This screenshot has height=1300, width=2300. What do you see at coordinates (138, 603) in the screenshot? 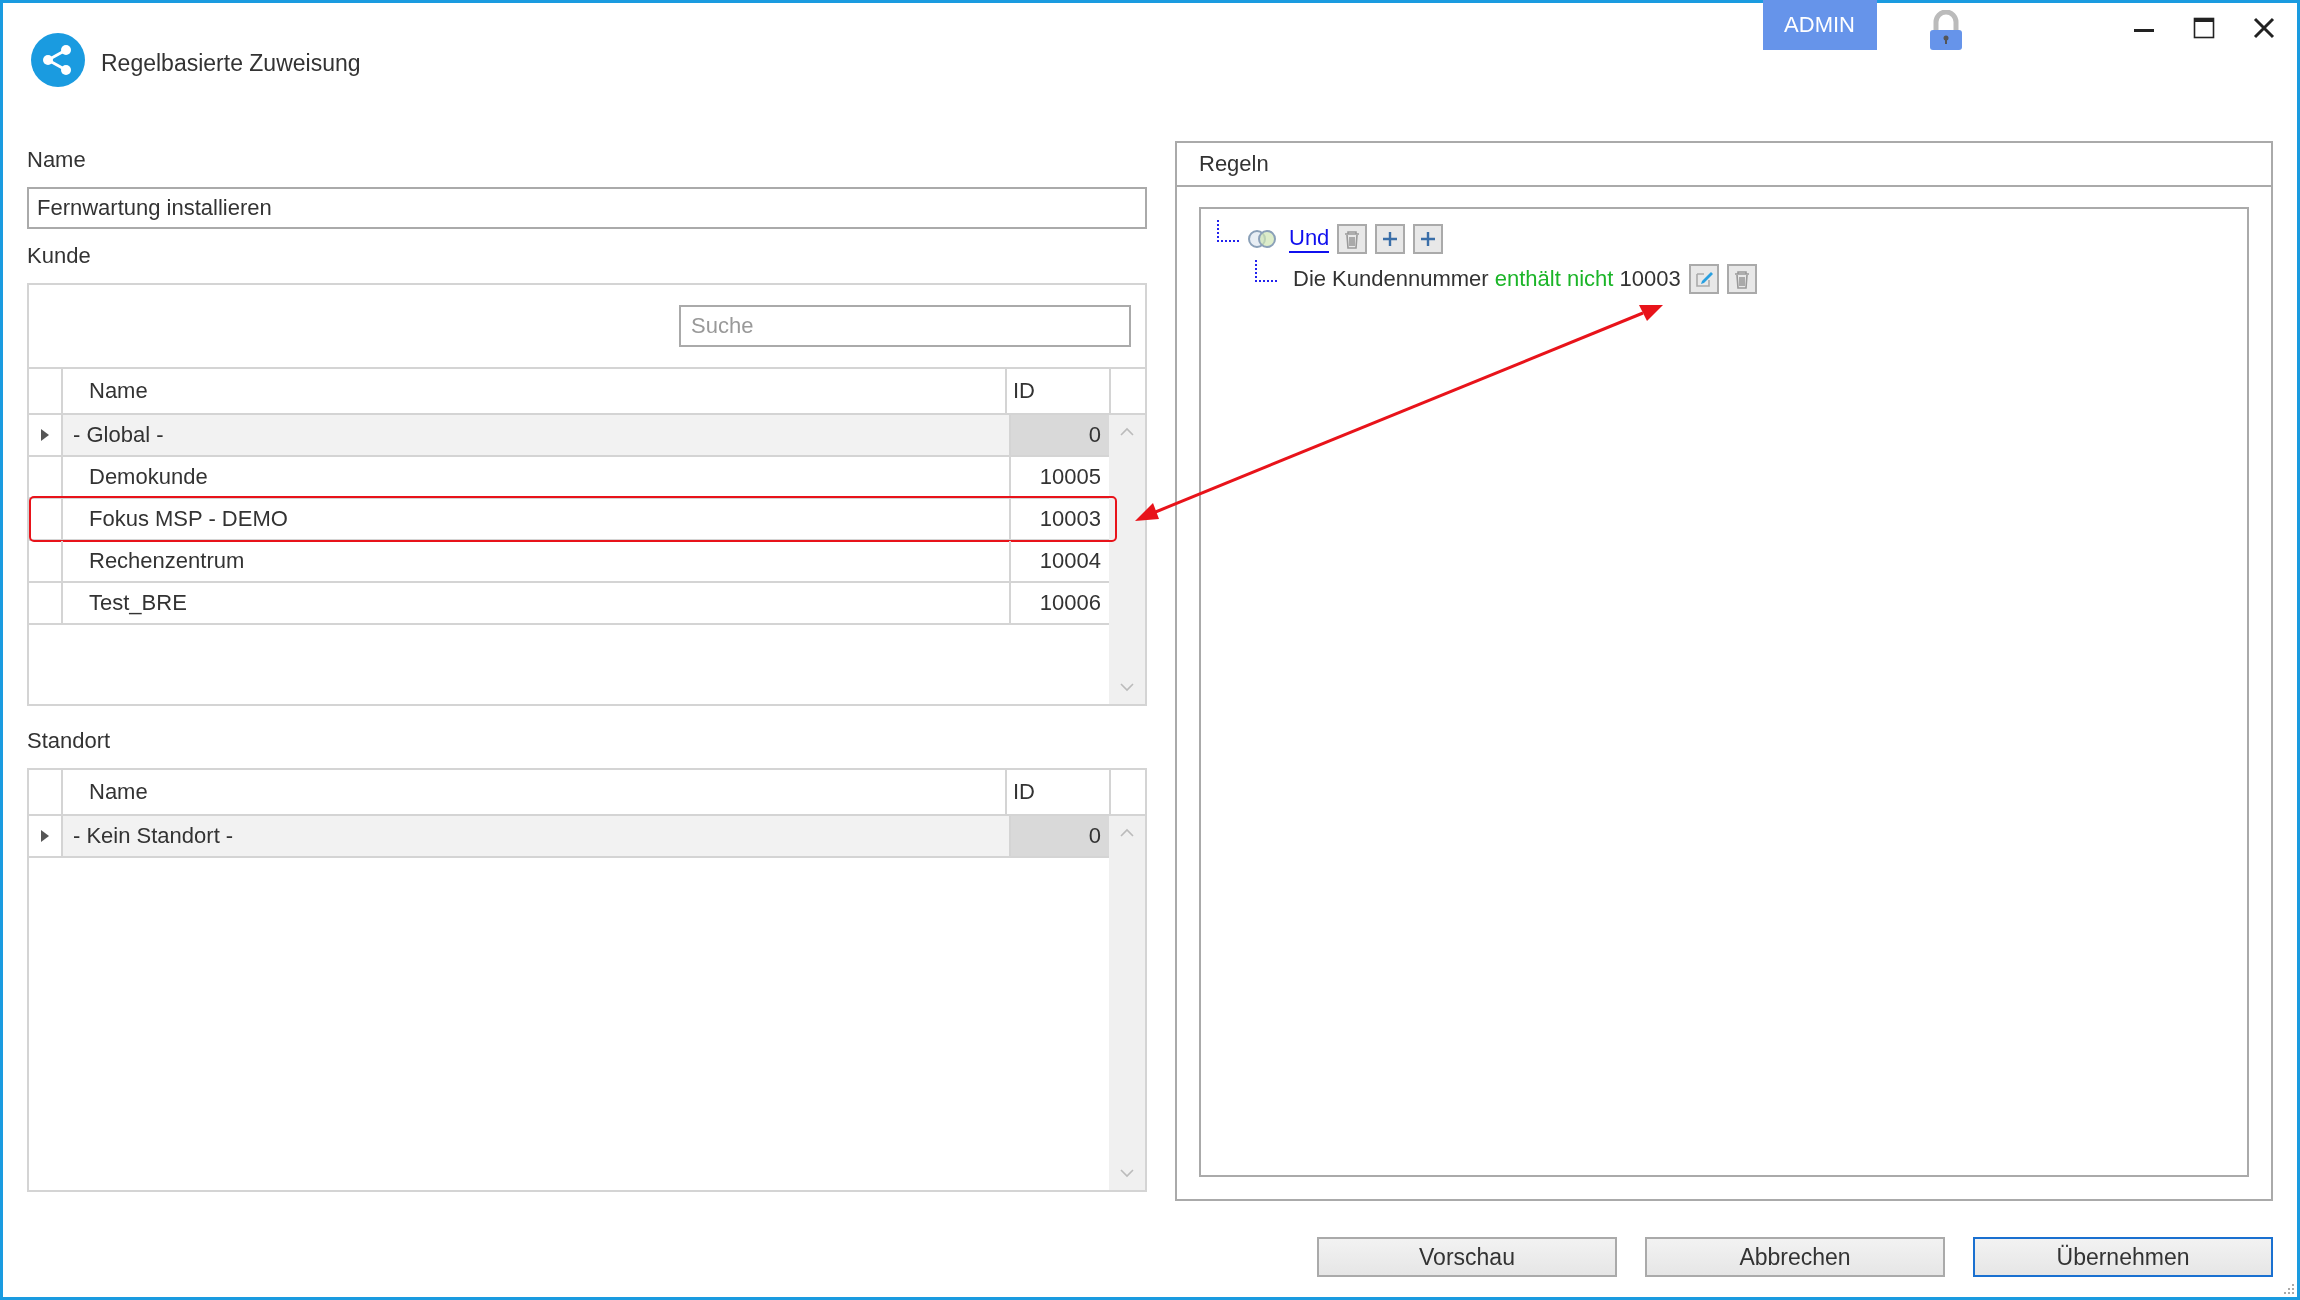
I see `table-cell-text: Test_BRE` at bounding box center [138, 603].